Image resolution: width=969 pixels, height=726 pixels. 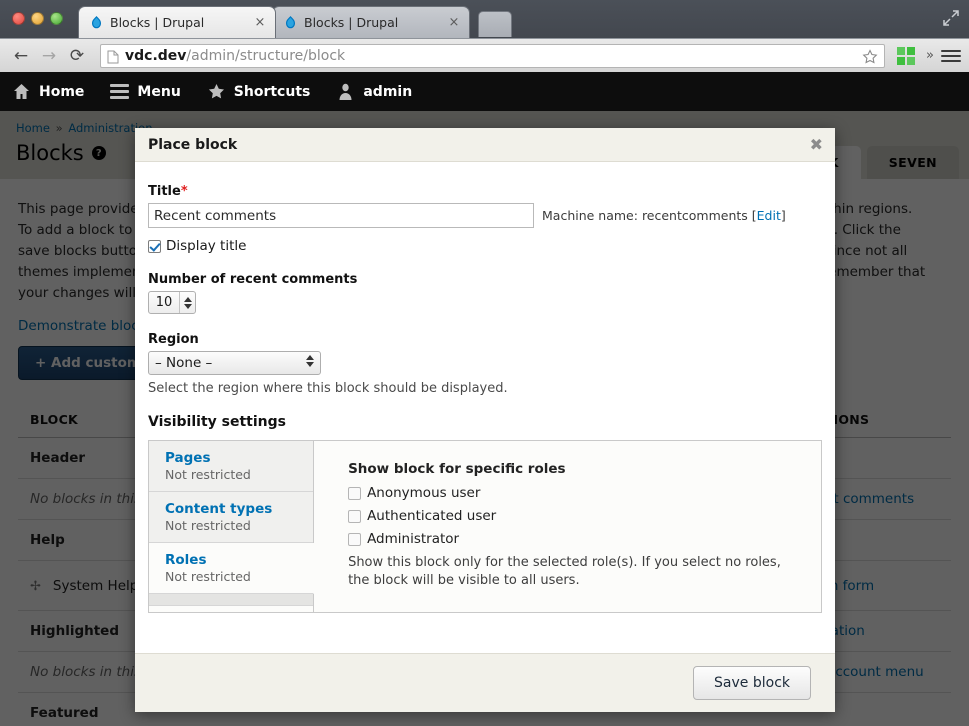 I want to click on browser-toolbar: ← → ⟳ vdc.dev/admin/structure/block », so click(x=484, y=55).